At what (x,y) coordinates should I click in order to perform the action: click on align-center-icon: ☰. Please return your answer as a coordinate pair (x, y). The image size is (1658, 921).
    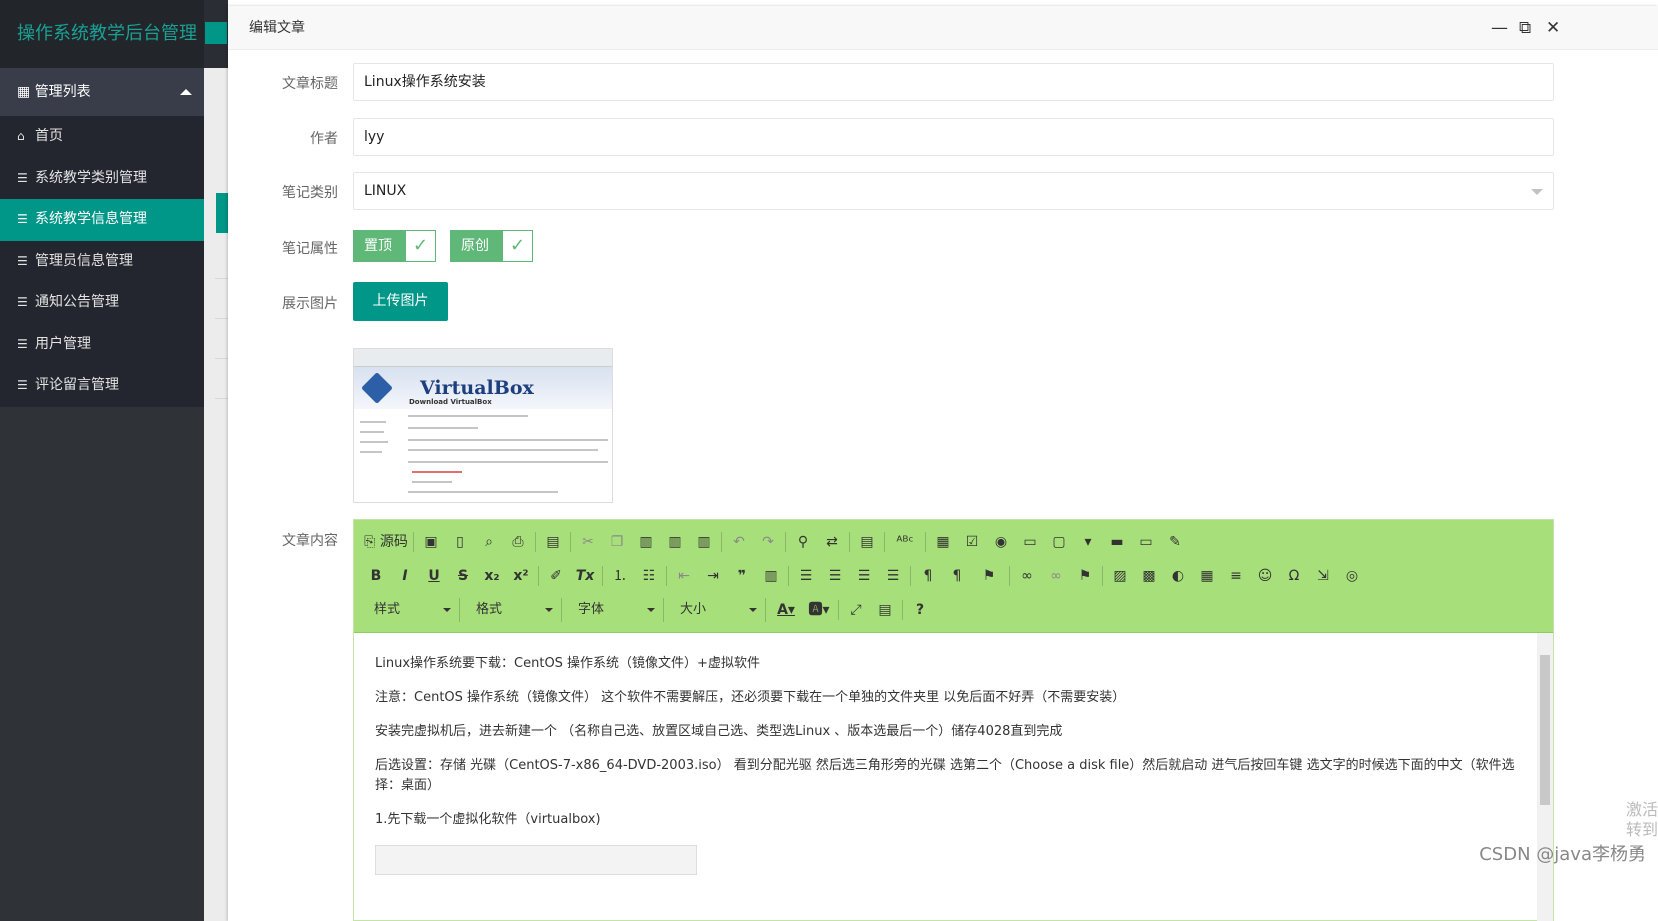
    Looking at the image, I should click on (835, 576).